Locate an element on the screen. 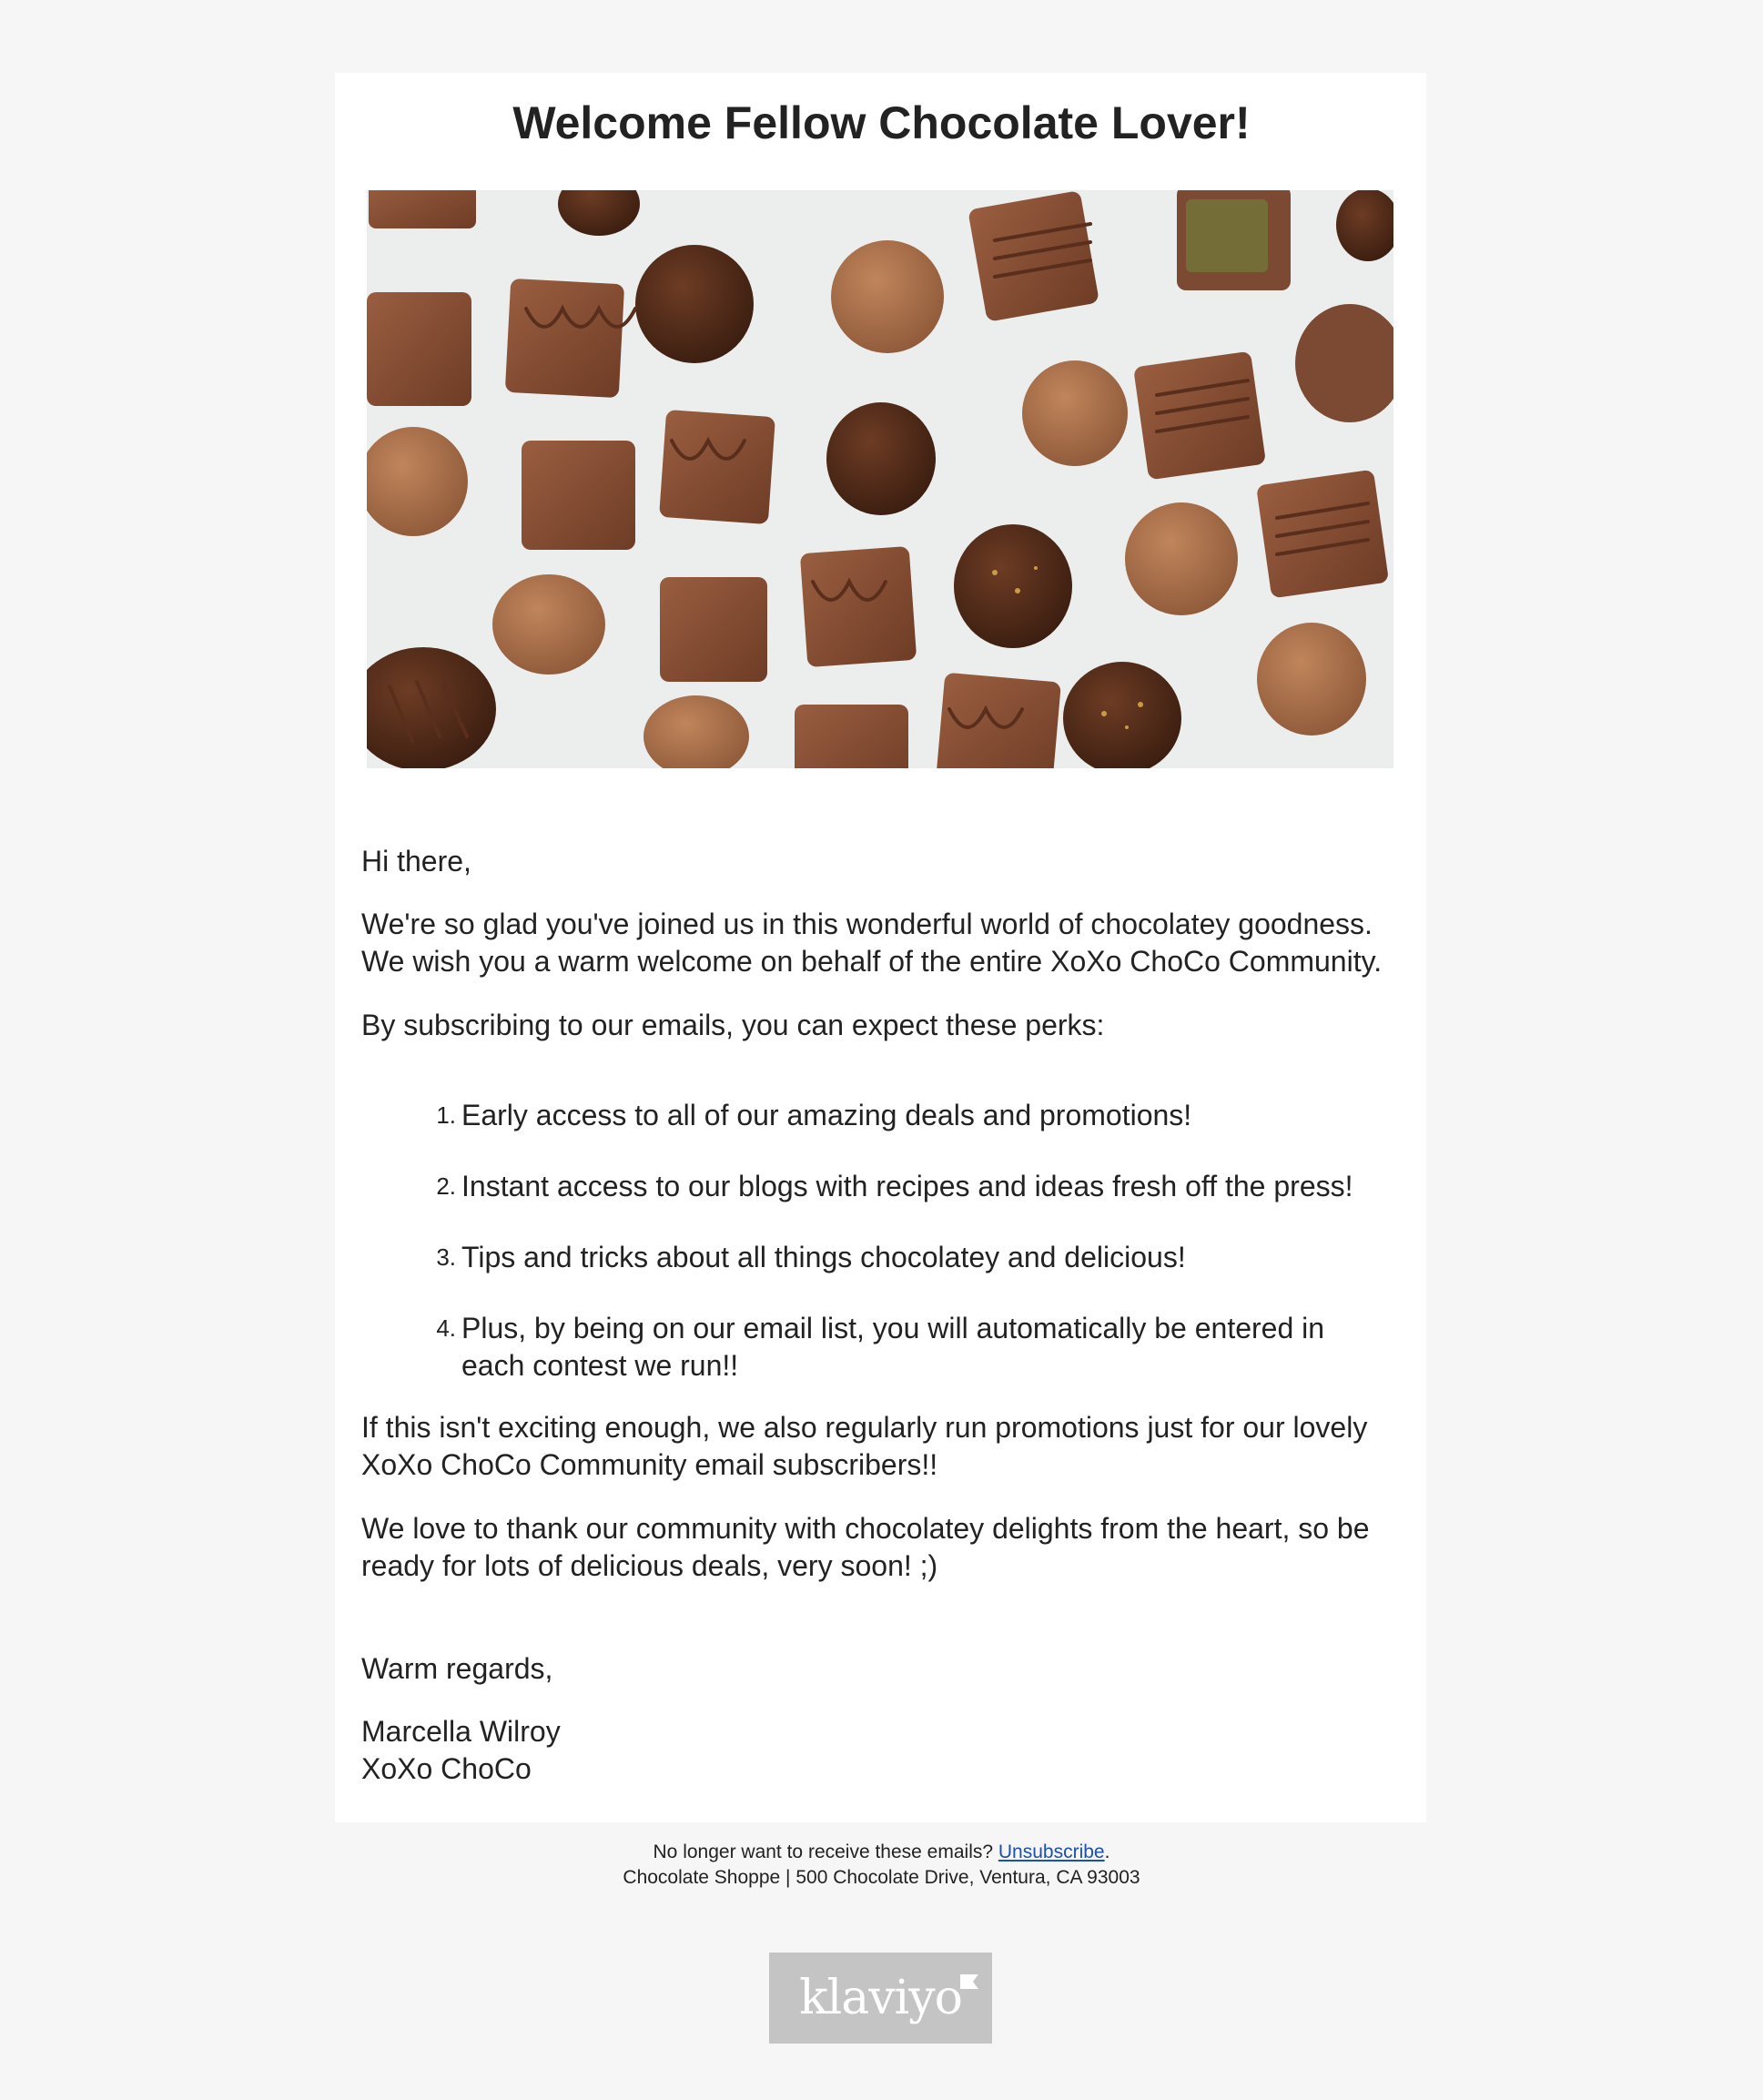 The width and height of the screenshot is (1763, 2100). sign-off: Warm regards, is located at coordinates (457, 1668).